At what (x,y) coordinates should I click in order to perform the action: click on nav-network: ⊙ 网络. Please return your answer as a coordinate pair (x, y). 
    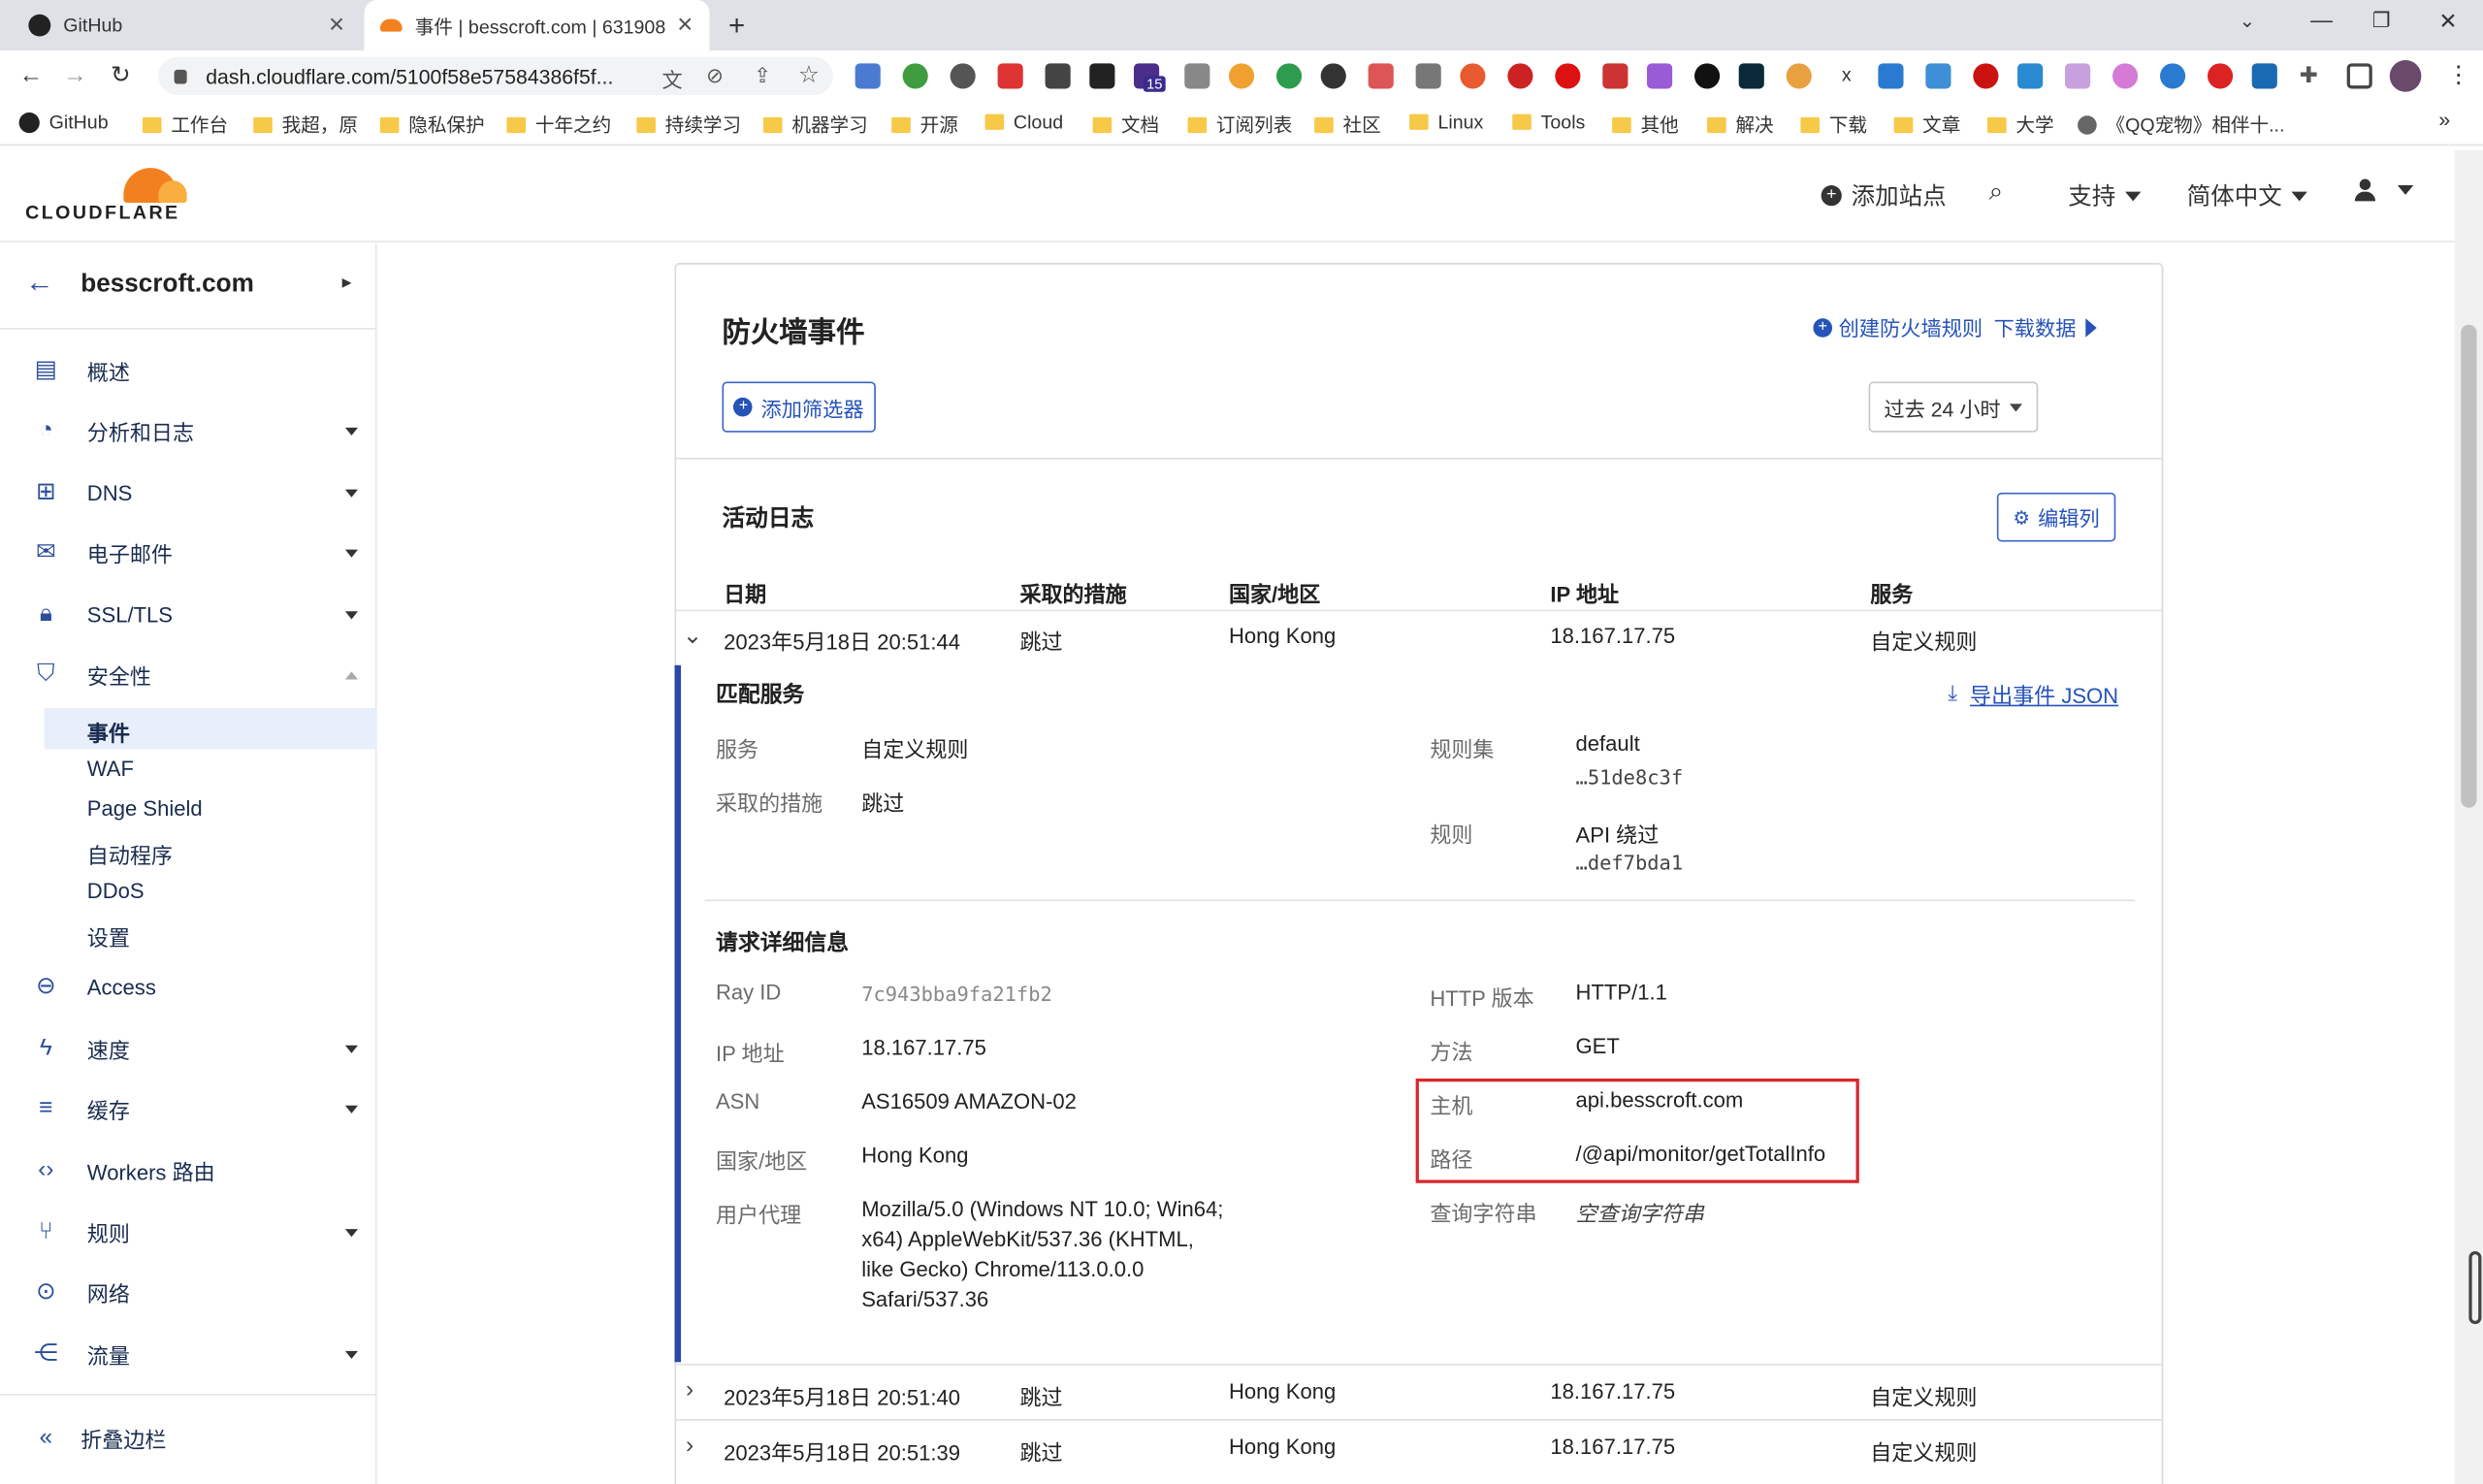
    Looking at the image, I should click on (189, 1292).